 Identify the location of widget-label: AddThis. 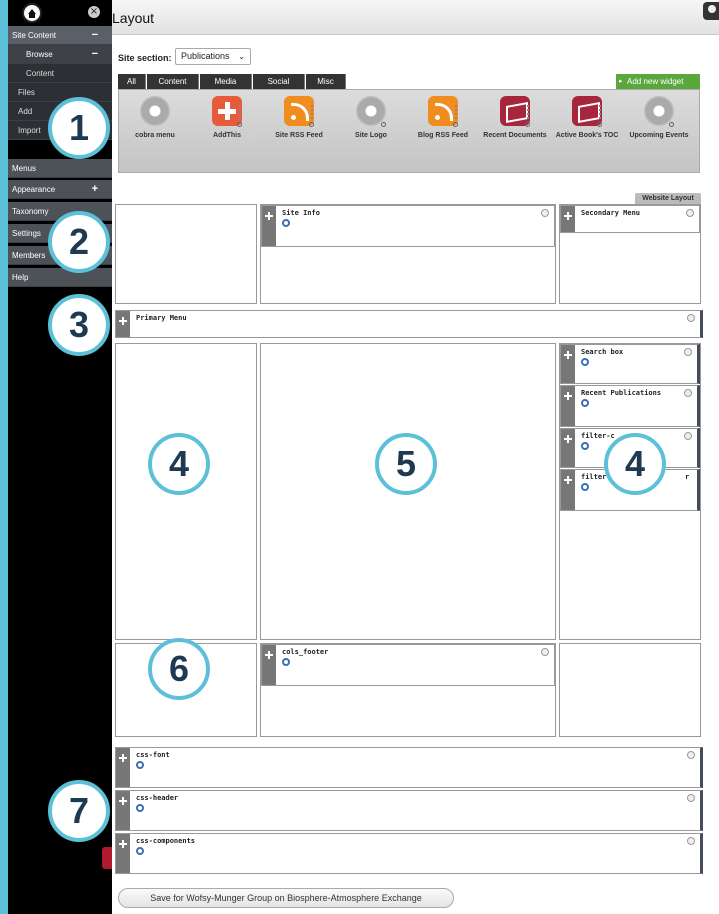
(227, 135).